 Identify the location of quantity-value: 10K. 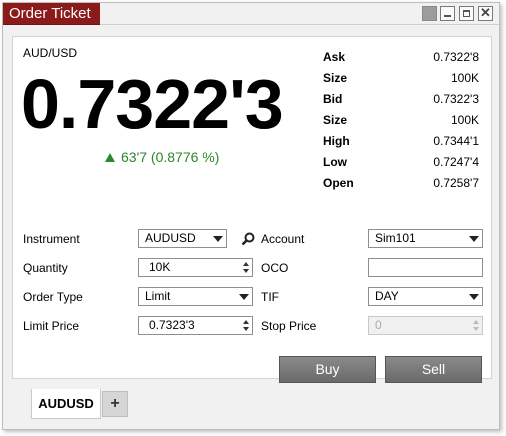
(160, 267).